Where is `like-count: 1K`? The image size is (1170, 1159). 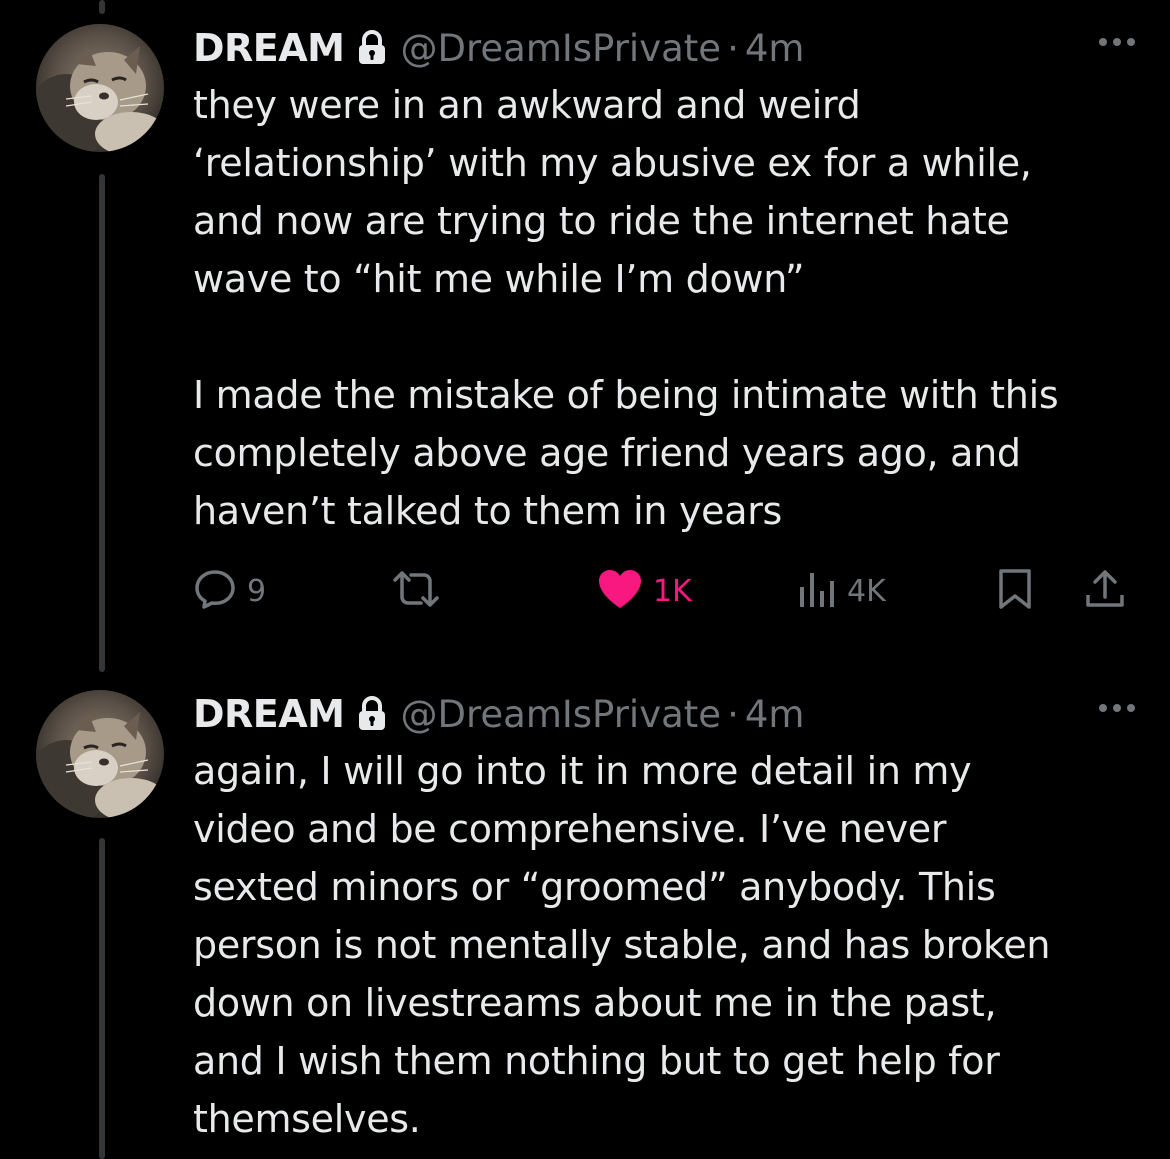 like-count: 1K is located at coordinates (672, 591).